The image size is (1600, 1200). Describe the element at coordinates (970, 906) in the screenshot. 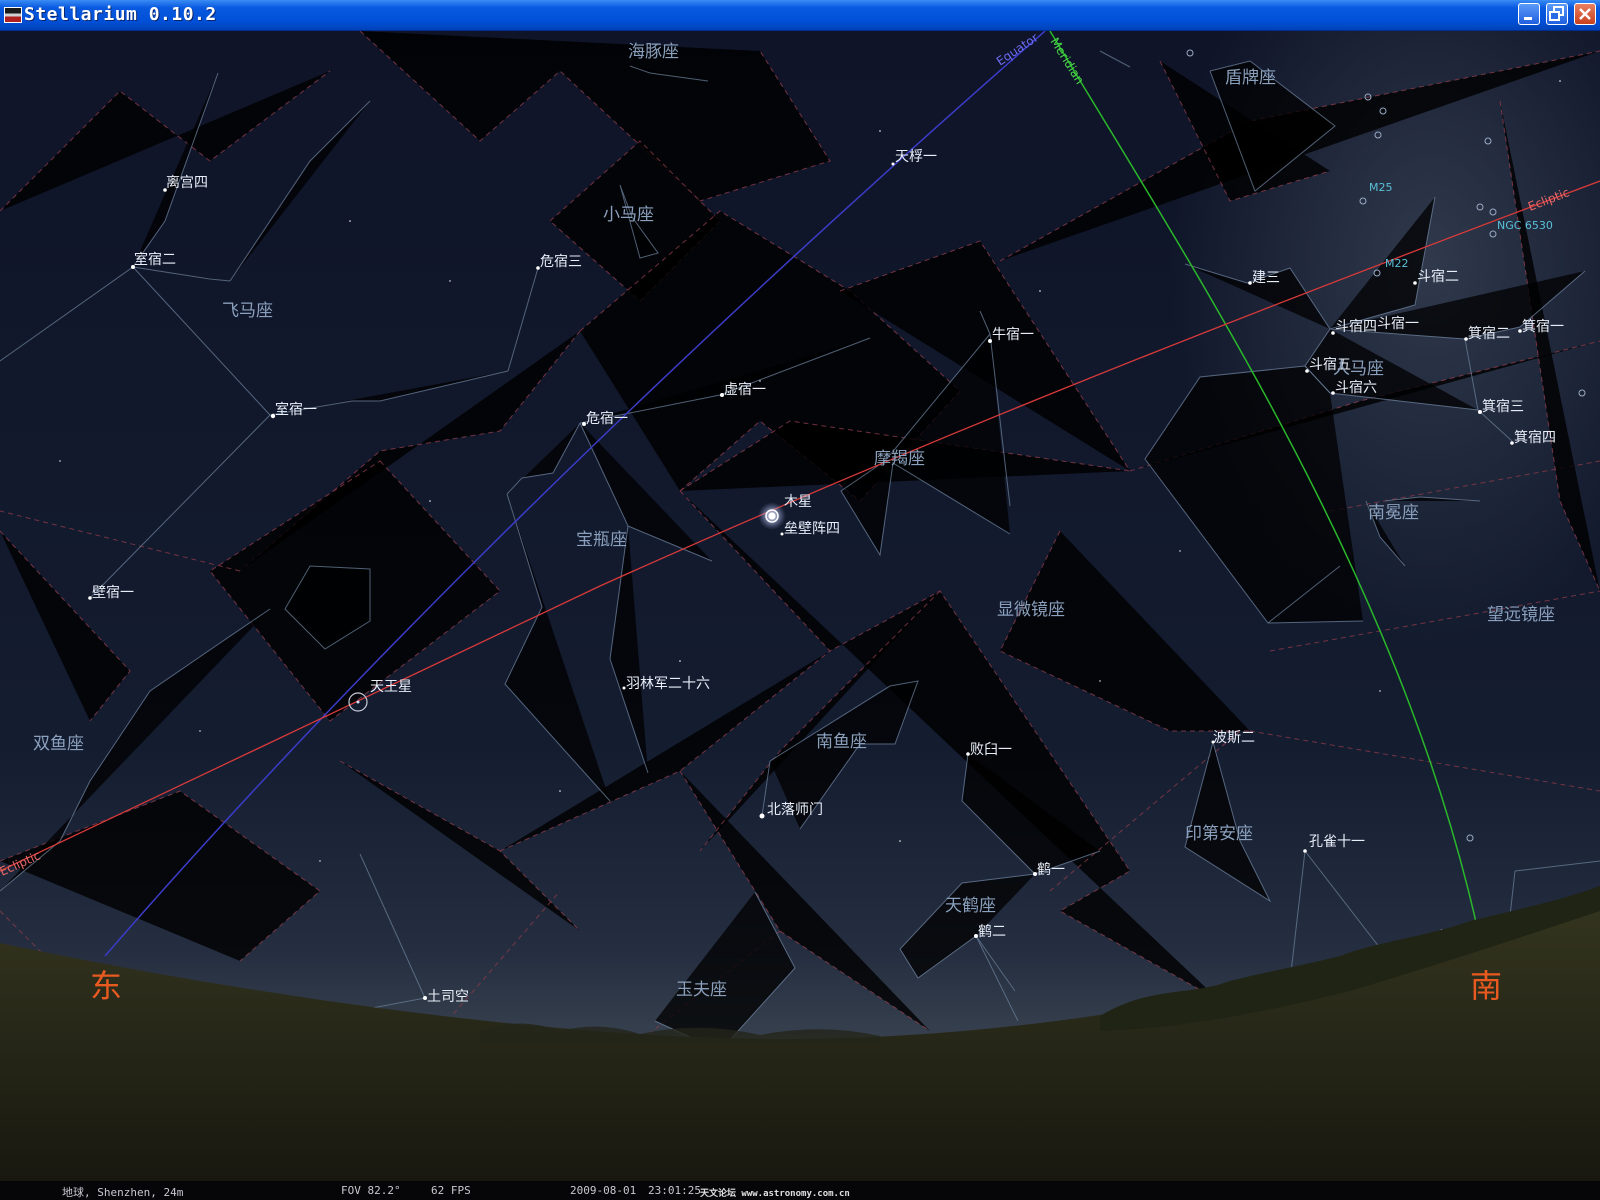

I see `constellation-label-grus: 天鹤座` at that location.